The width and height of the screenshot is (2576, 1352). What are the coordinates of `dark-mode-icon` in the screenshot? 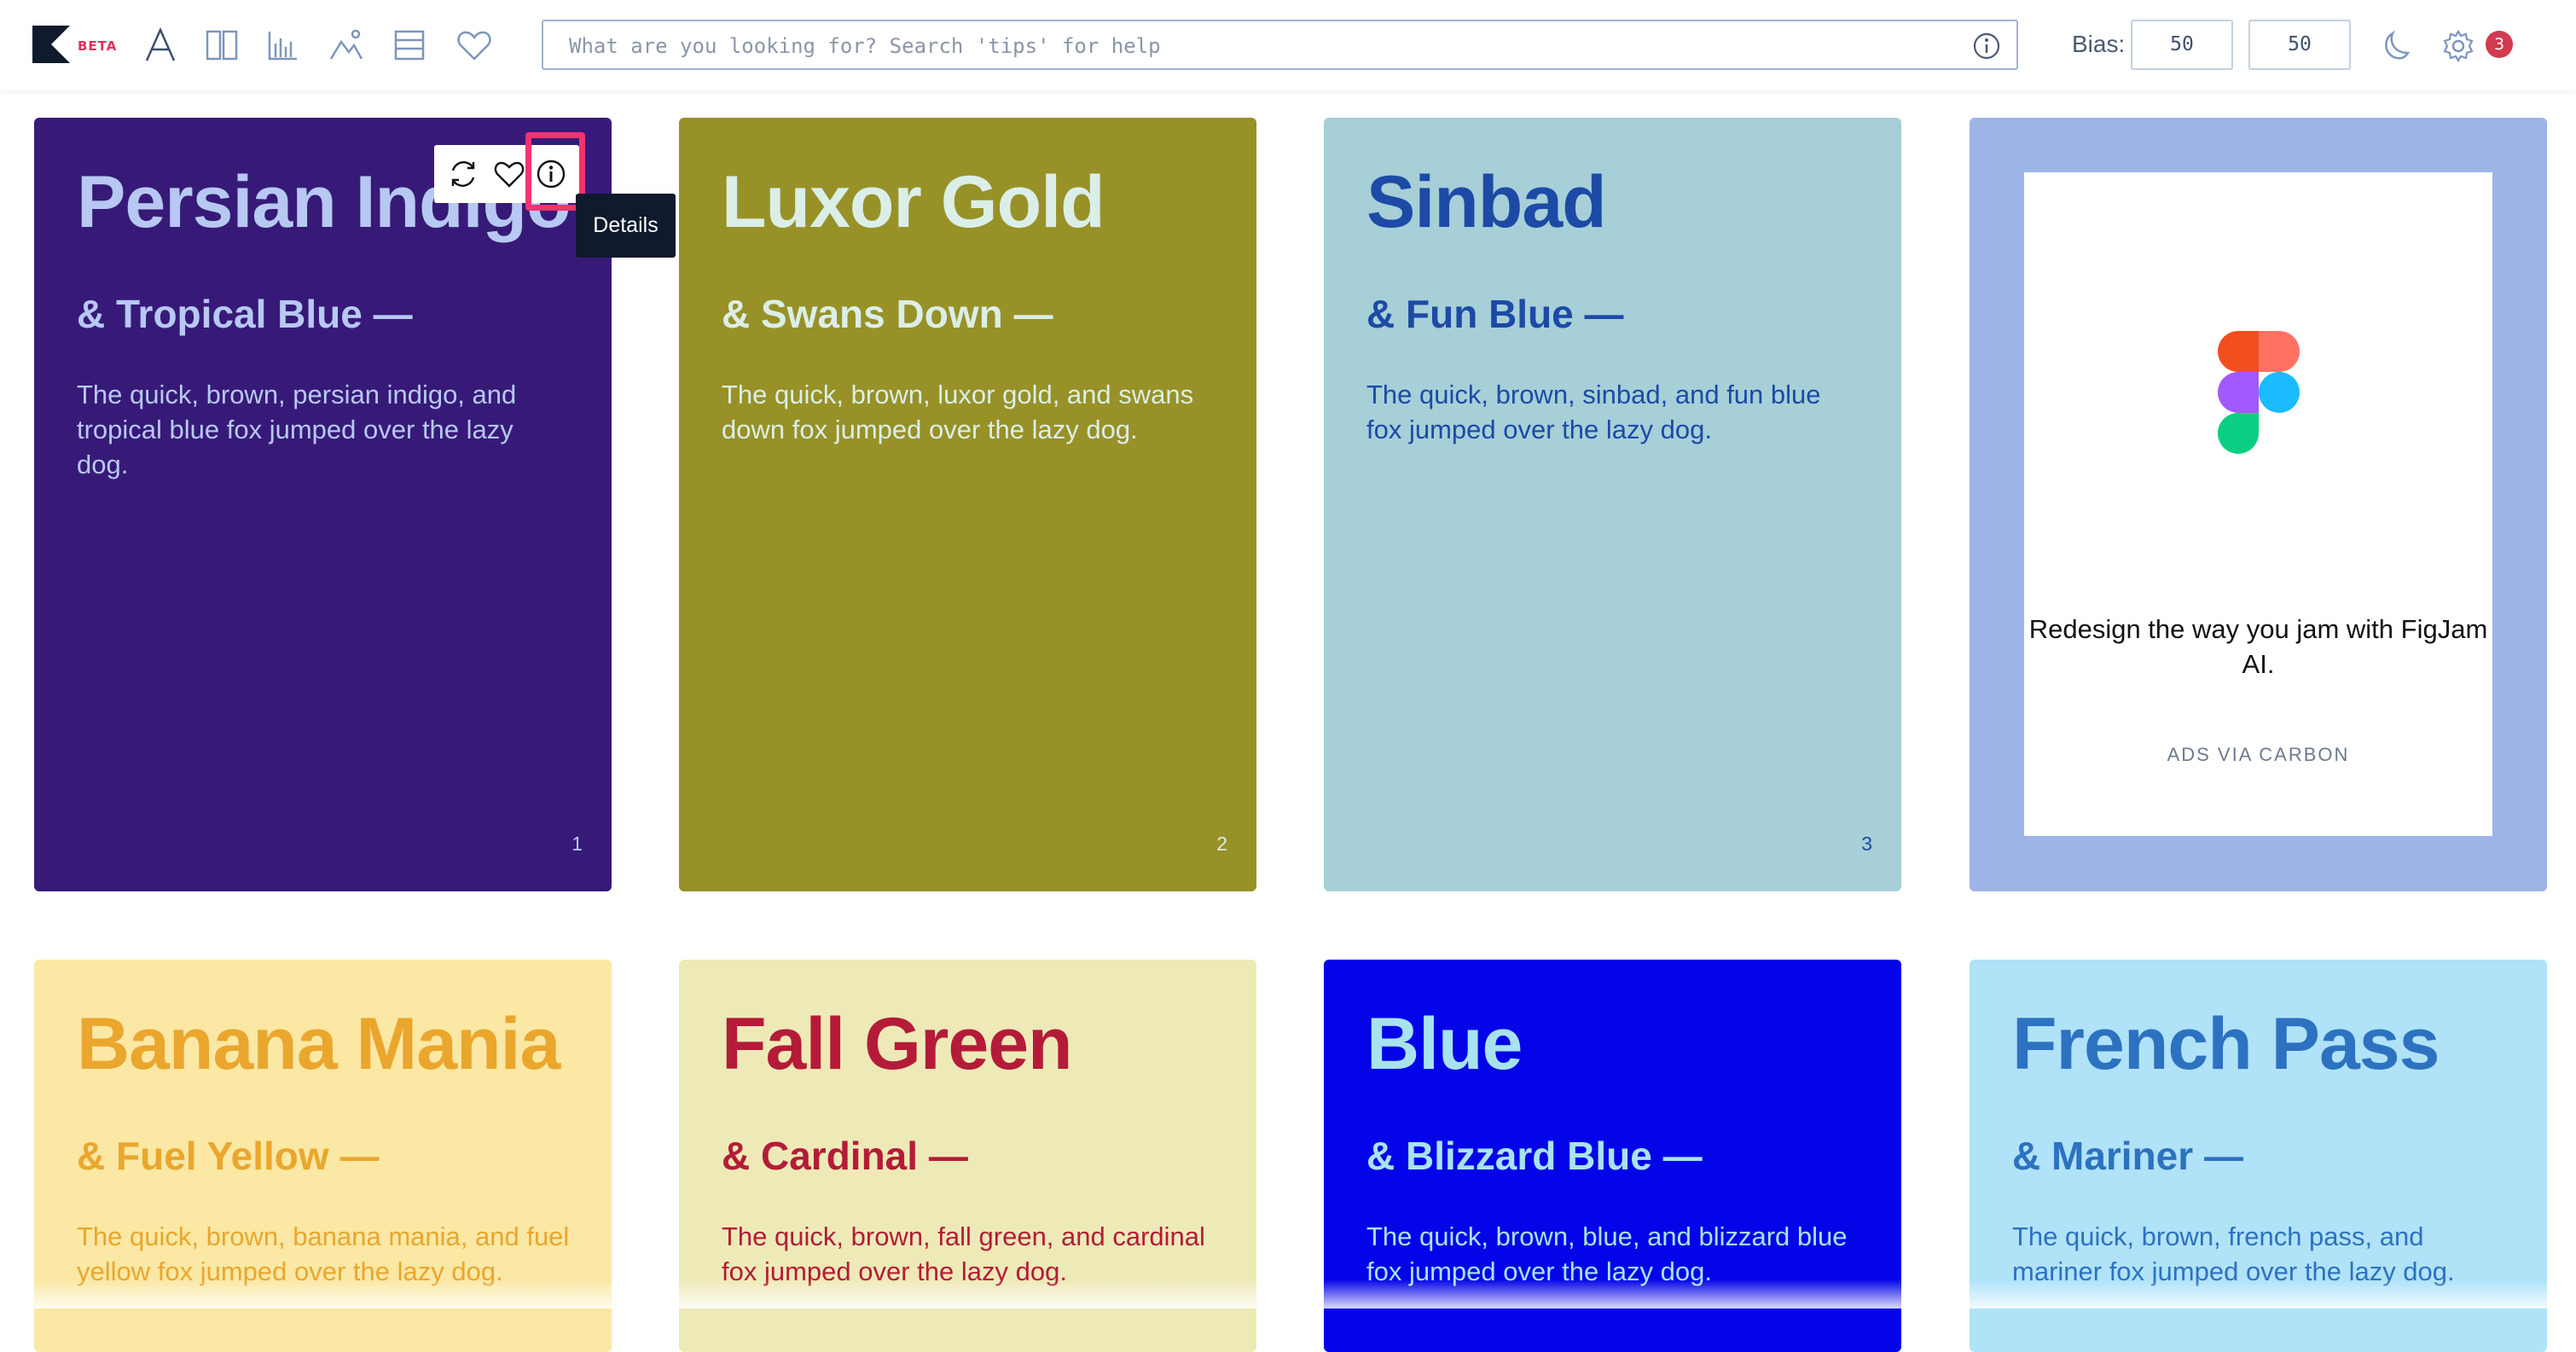 It's located at (2397, 46).